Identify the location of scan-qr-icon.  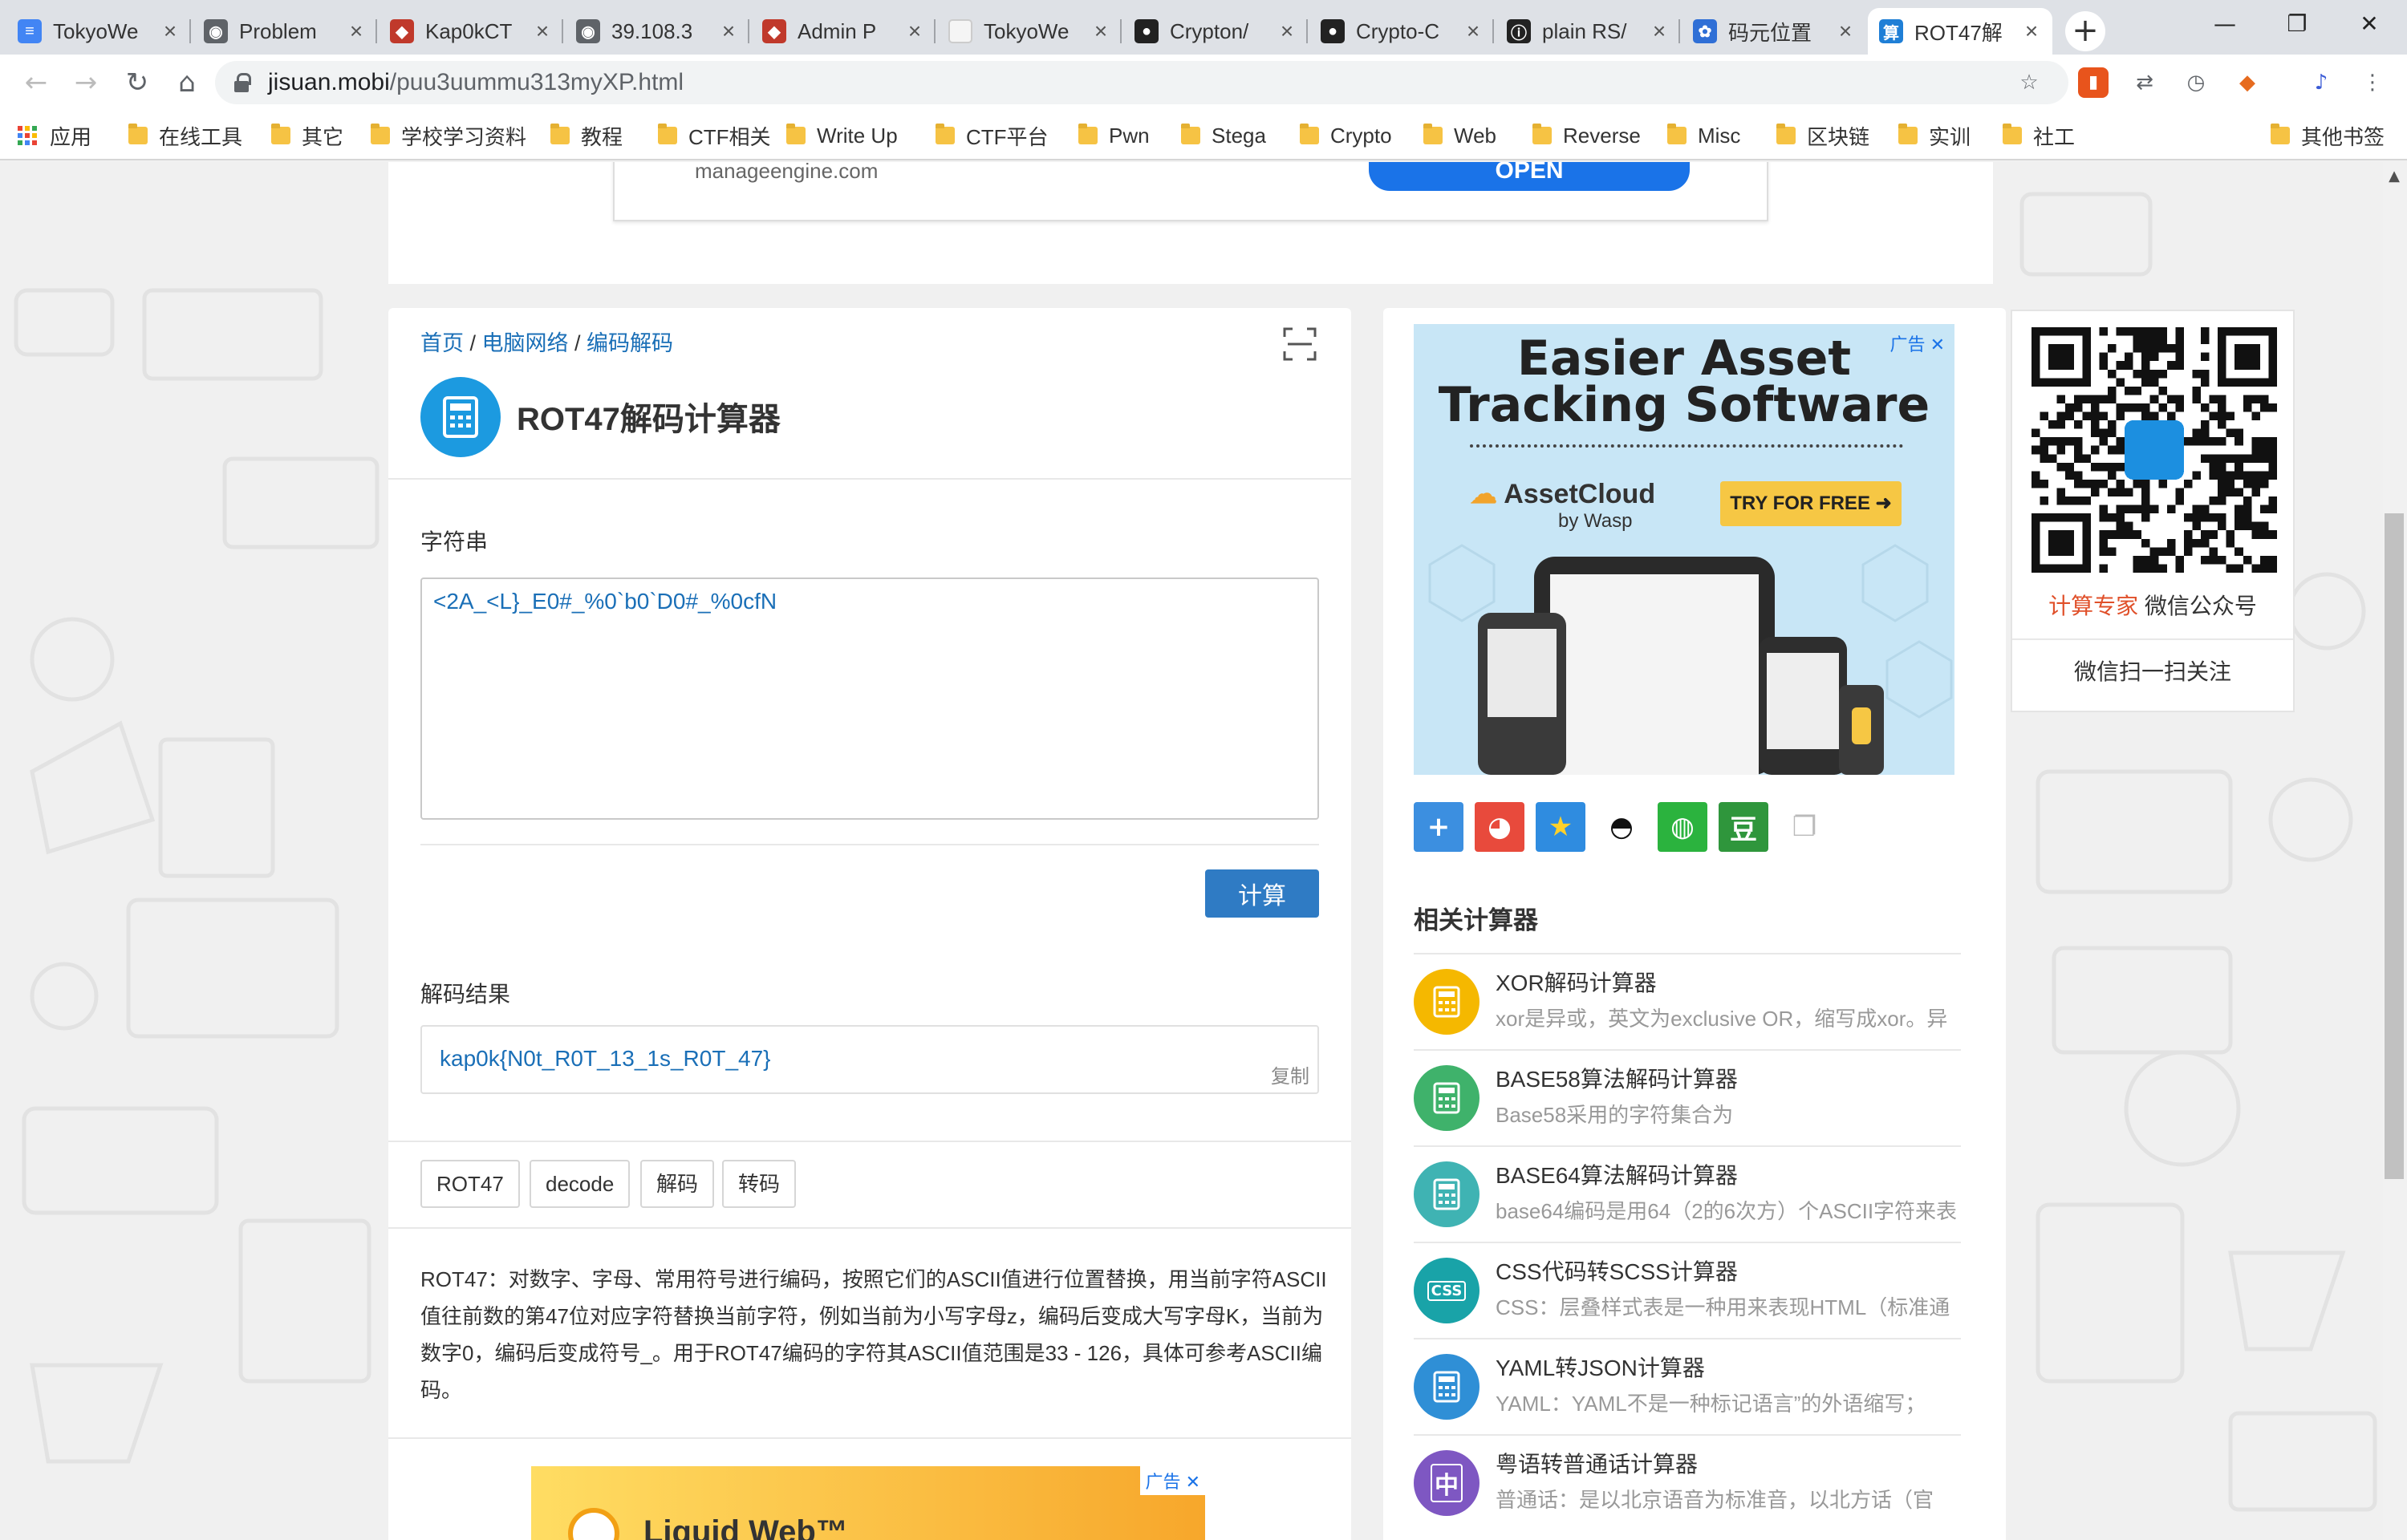
(1300, 344).